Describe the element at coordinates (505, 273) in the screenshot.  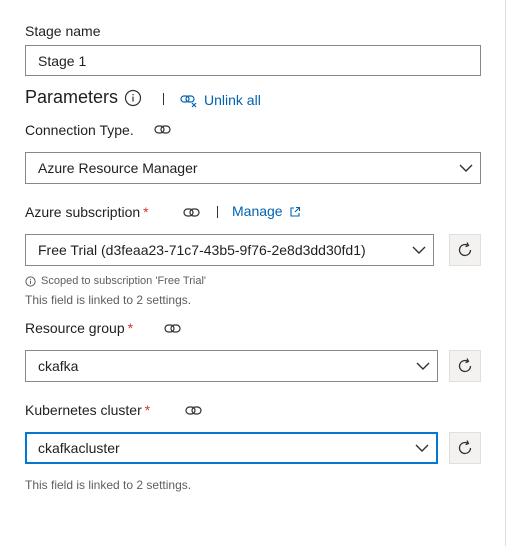
I see `panel-right-border` at that location.